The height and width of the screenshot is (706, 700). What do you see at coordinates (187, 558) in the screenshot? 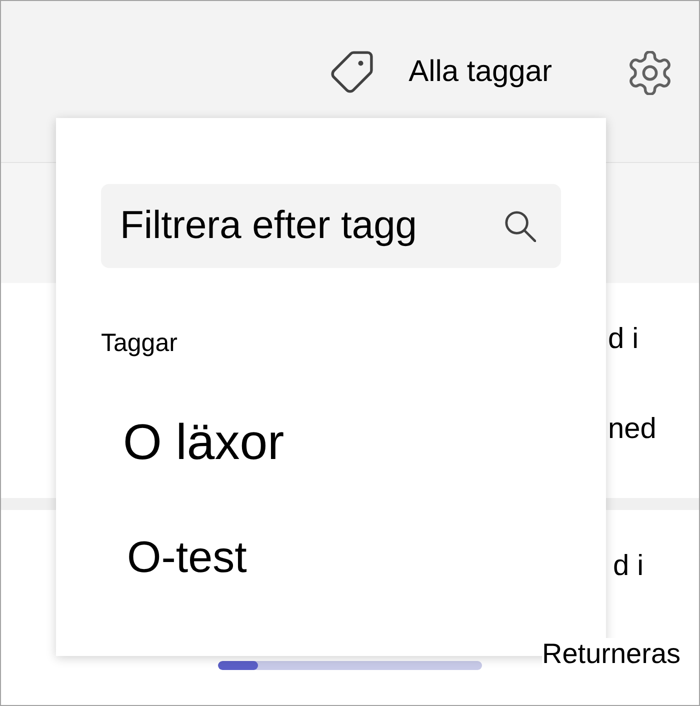
I see `tag-menu-item: O-test` at bounding box center [187, 558].